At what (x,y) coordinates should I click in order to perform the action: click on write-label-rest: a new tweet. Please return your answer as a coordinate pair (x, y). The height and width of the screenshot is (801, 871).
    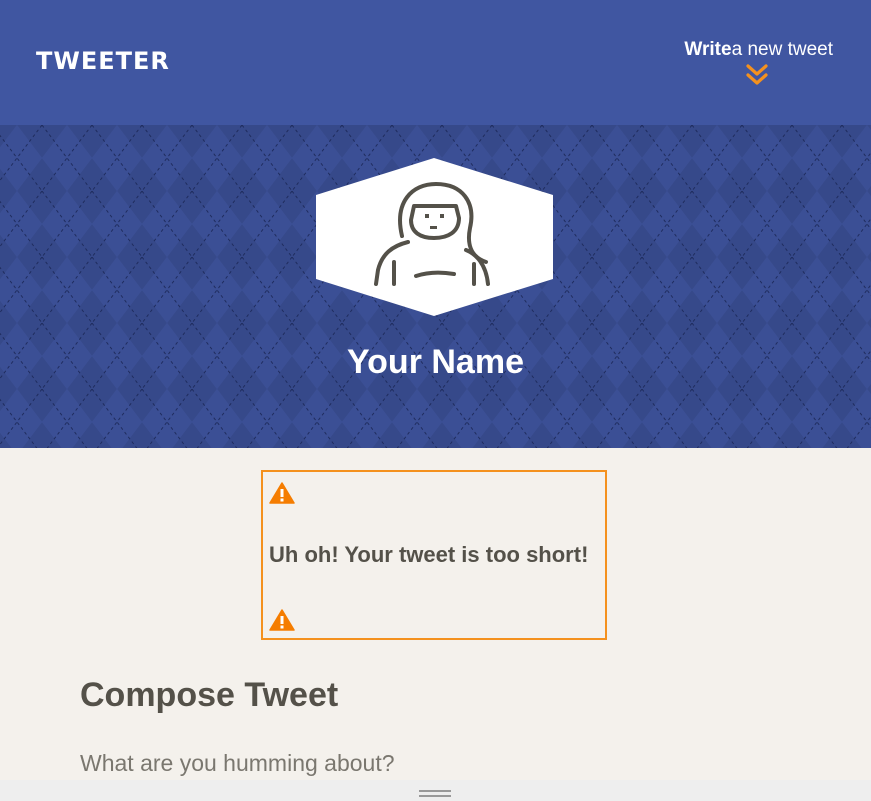
    Looking at the image, I should click on (782, 49).